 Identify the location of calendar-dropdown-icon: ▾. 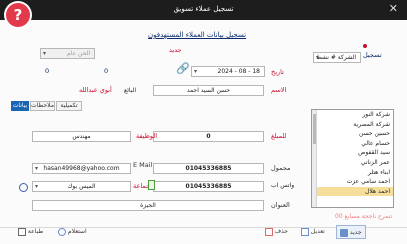
(196, 71).